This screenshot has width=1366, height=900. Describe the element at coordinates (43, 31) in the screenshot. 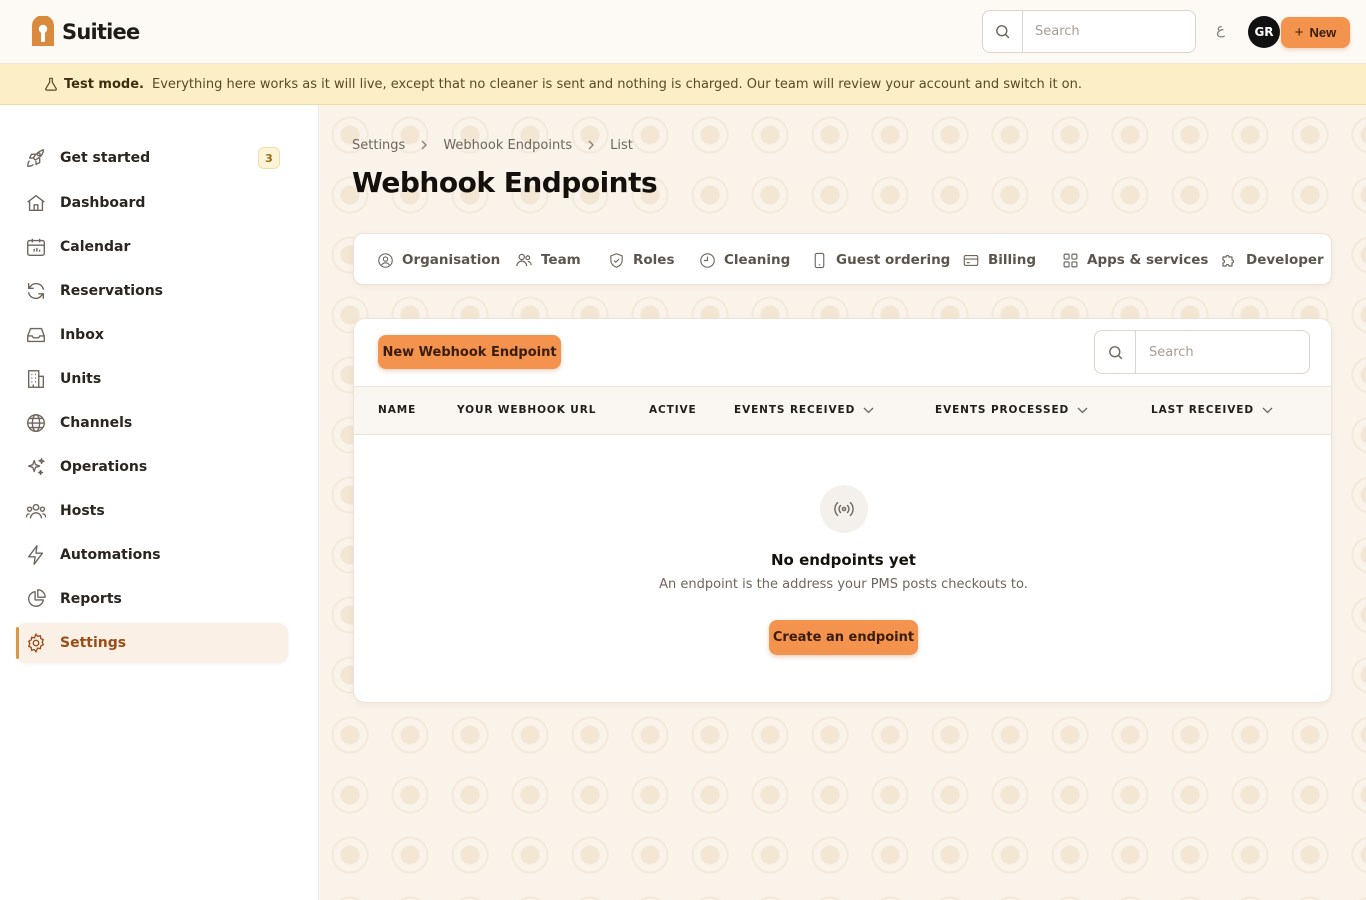

I see `keyhole-logo-icon` at that location.